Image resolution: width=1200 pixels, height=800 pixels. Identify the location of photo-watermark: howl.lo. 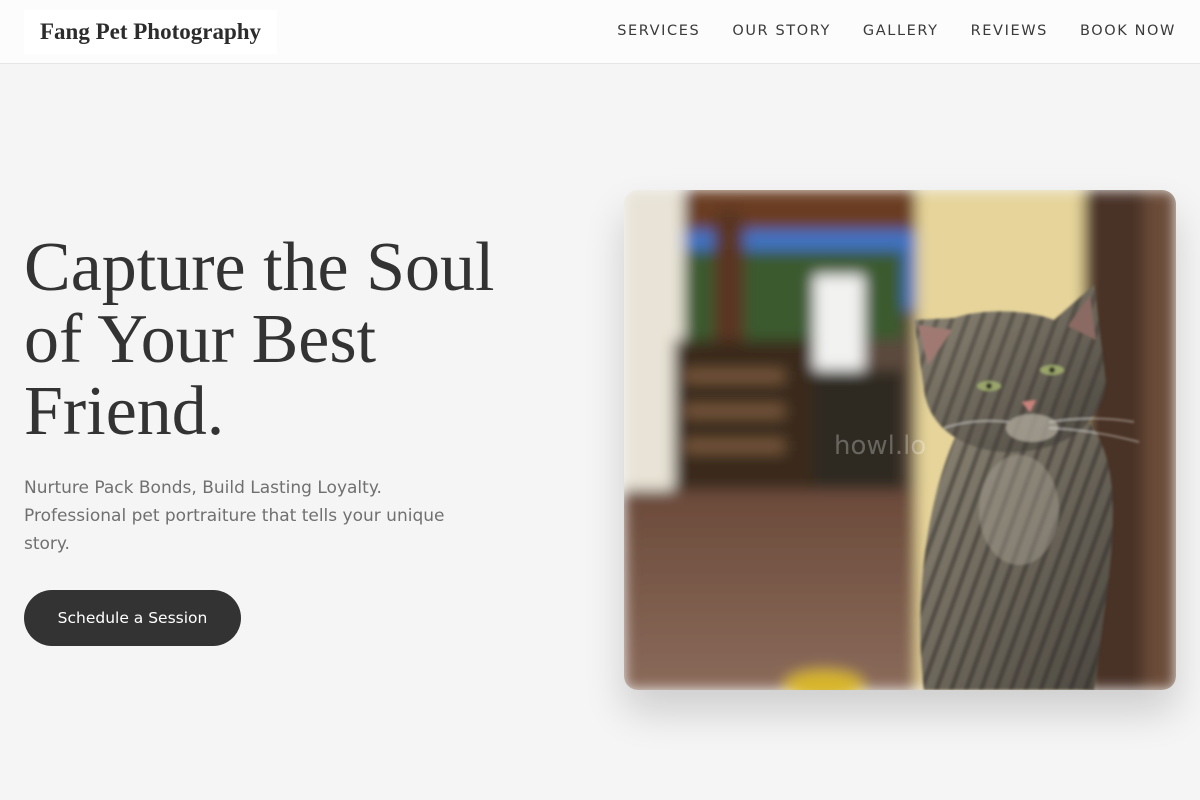
(880, 446).